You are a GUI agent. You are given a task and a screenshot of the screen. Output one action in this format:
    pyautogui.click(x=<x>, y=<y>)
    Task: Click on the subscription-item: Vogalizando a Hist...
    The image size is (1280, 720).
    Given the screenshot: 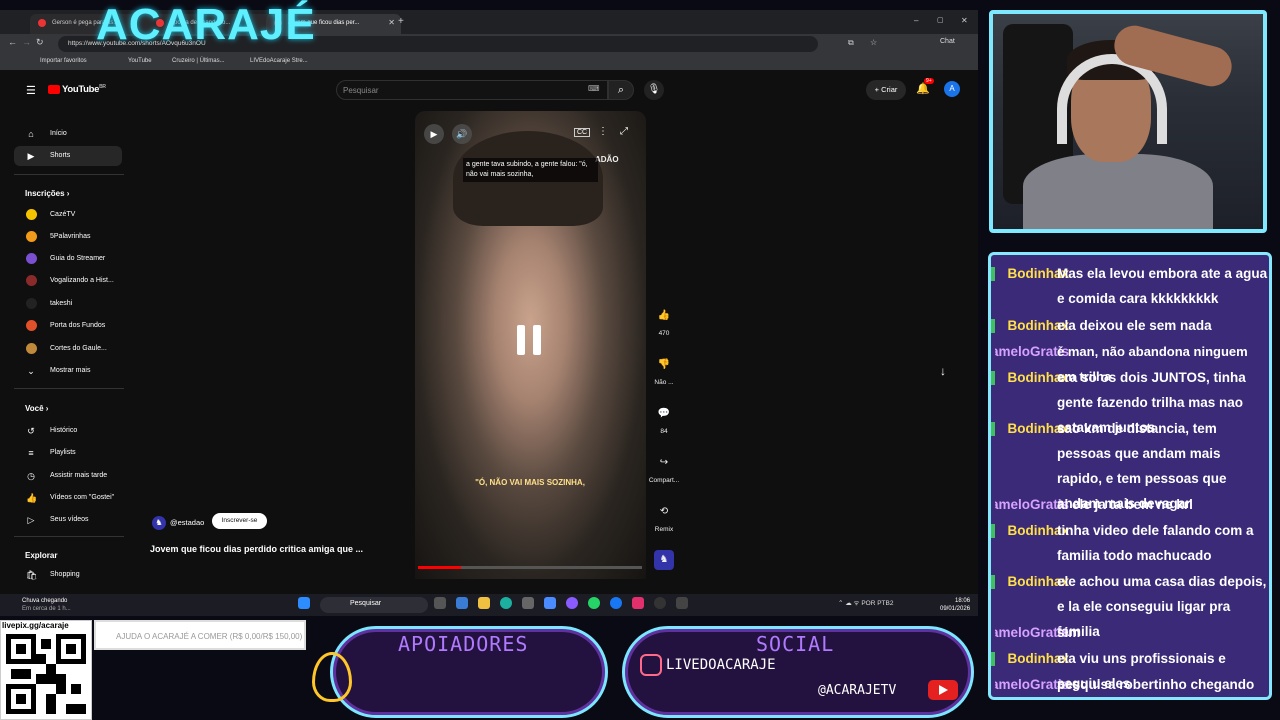 What is the action you would take?
    pyautogui.click(x=68, y=281)
    